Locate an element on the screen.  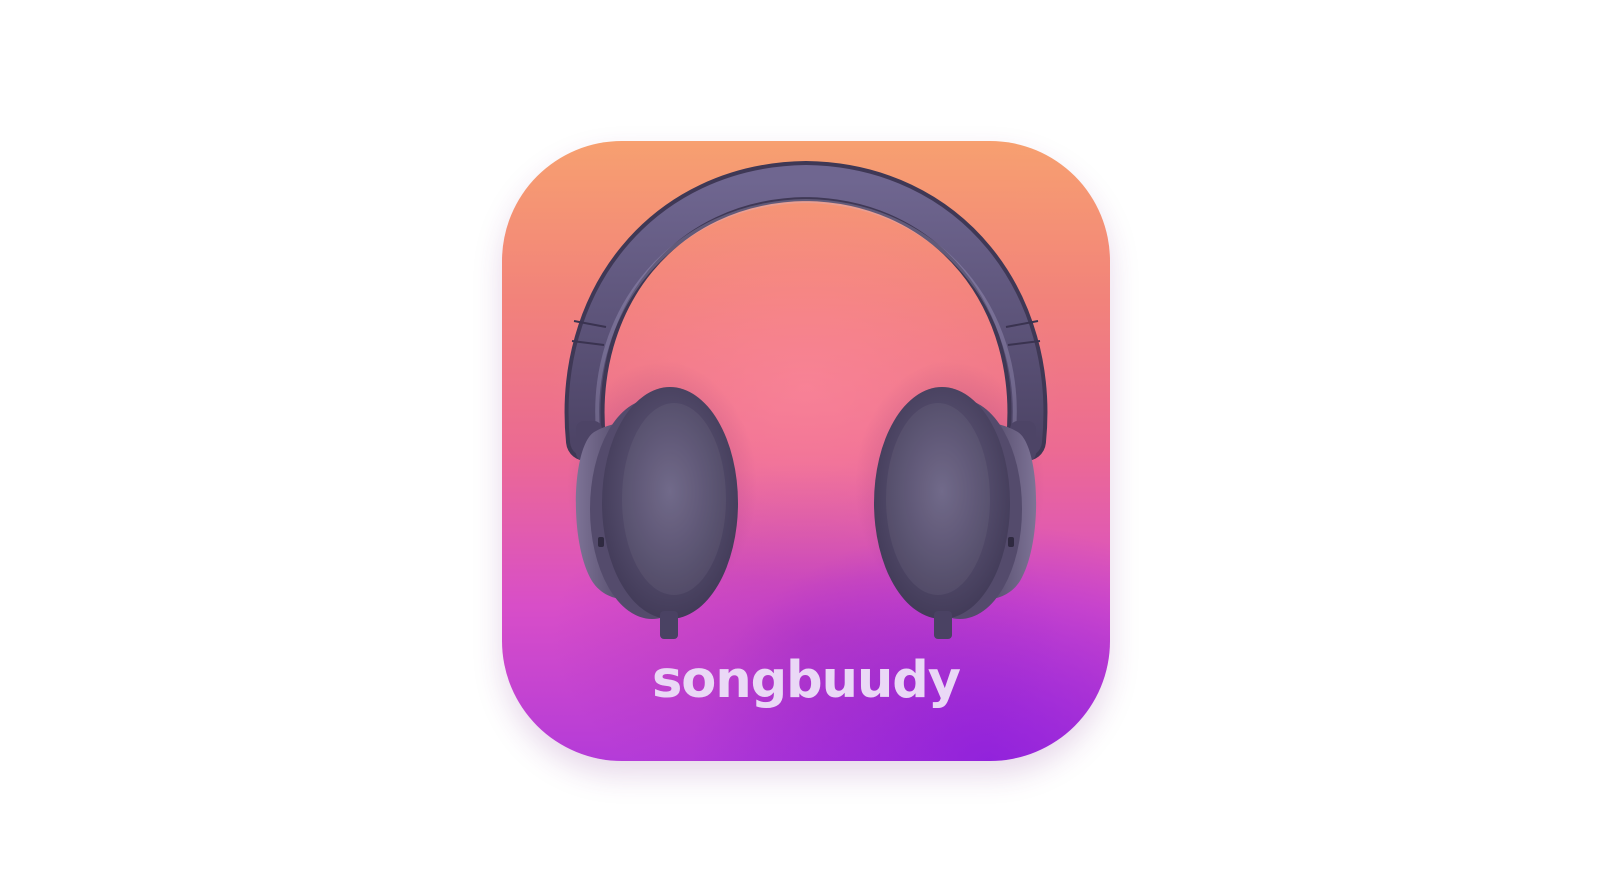
app-wordmark: songbuudy is located at coordinates (806, 680).